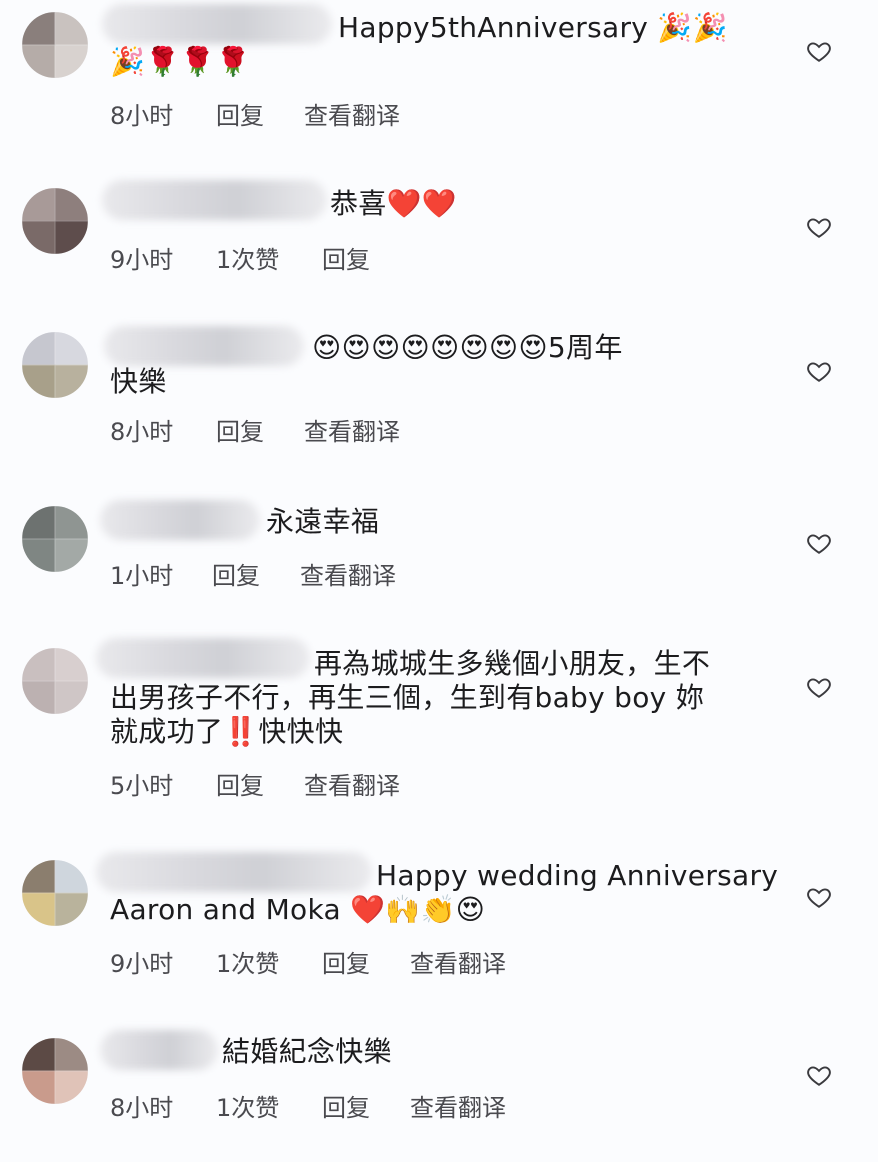 The width and height of the screenshot is (878, 1162). I want to click on comment-text-line2: 出男孩子不行，再生三個，生到有baby boy 妳, so click(407, 697).